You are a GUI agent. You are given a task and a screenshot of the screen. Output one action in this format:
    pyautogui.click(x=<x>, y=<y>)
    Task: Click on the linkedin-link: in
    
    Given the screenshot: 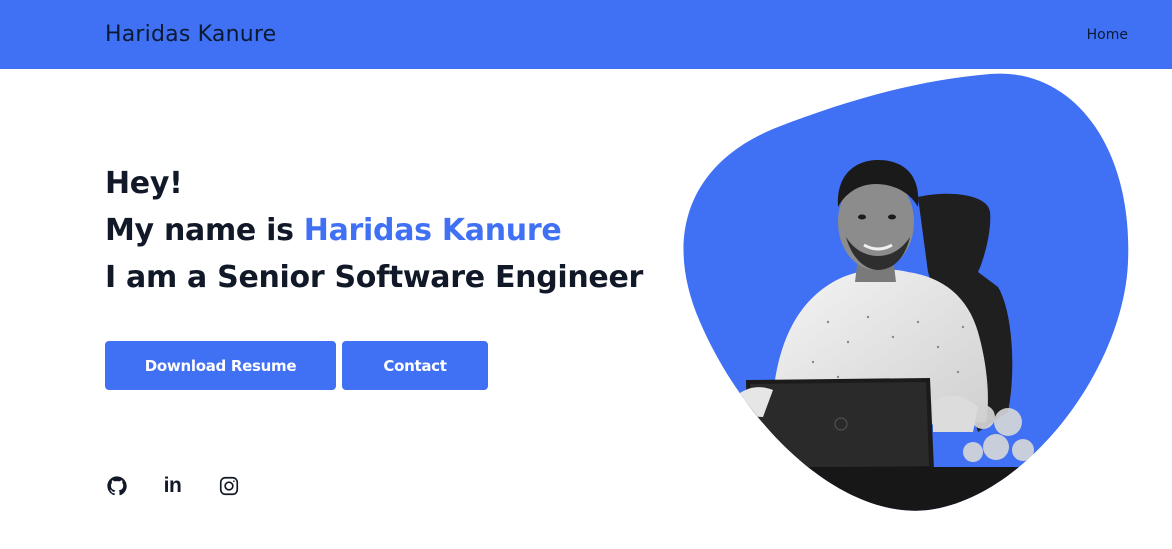 What is the action you would take?
    pyautogui.click(x=172, y=485)
    